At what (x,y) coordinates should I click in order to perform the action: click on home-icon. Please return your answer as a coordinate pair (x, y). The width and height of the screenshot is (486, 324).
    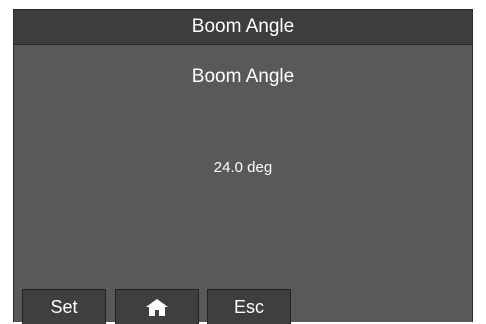
    Looking at the image, I should click on (157, 307).